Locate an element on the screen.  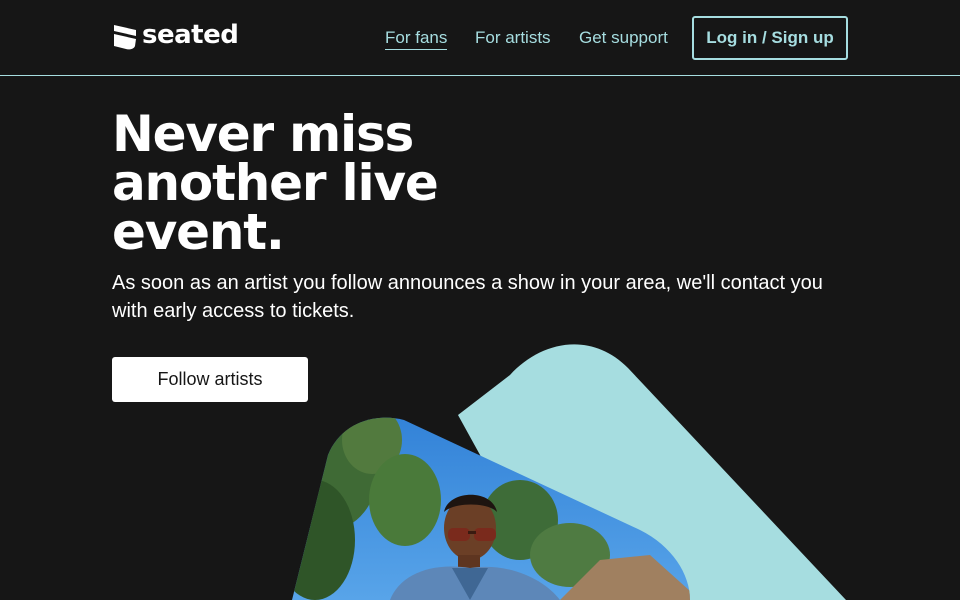
hero-title-line-3: event. is located at coordinates (198, 232).